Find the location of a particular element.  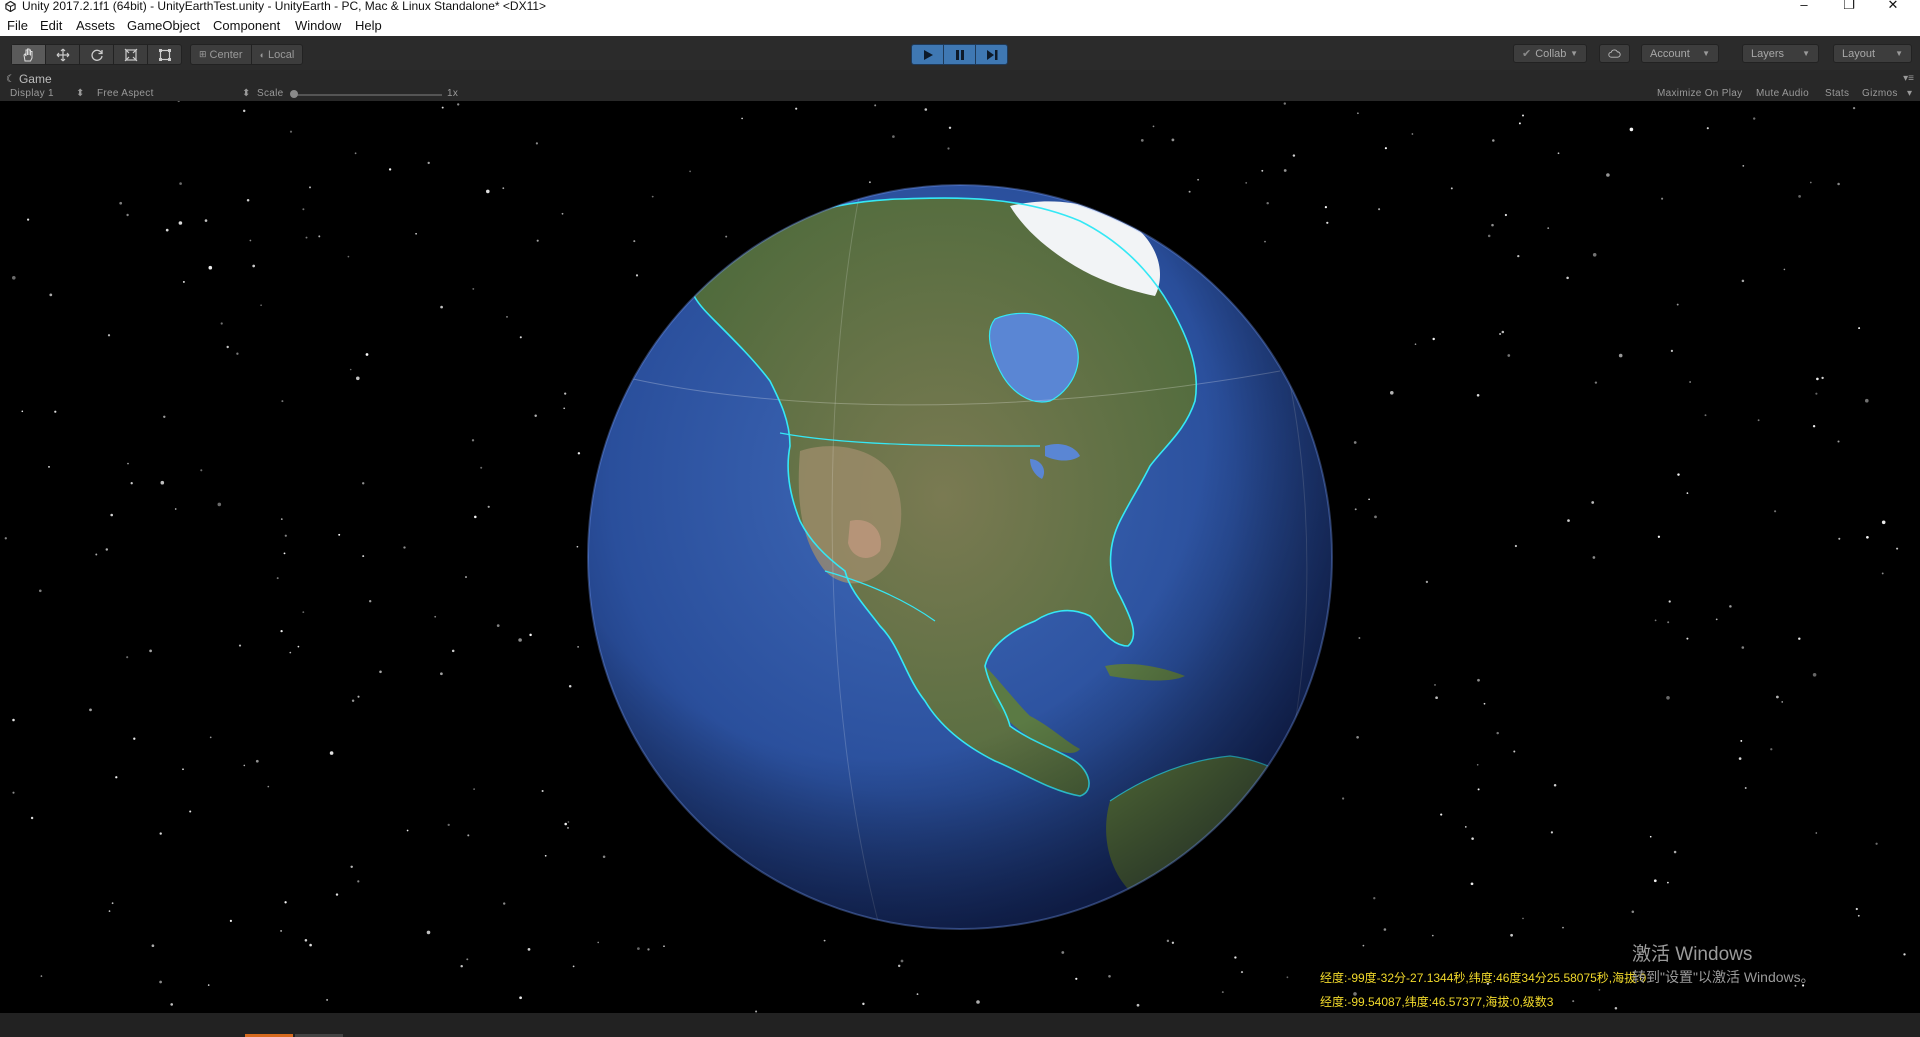

game-tab: ☾ Game is located at coordinates (29, 79).